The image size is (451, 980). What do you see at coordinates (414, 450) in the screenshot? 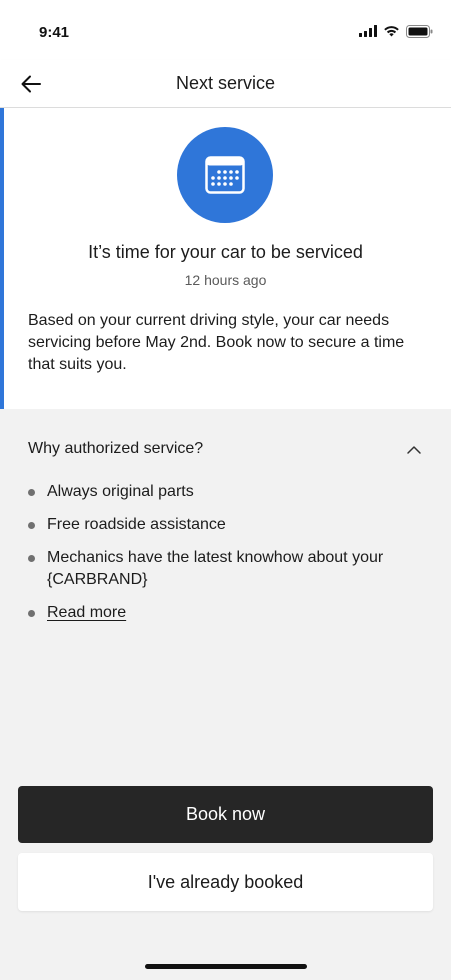
I see `chevron-up-icon` at bounding box center [414, 450].